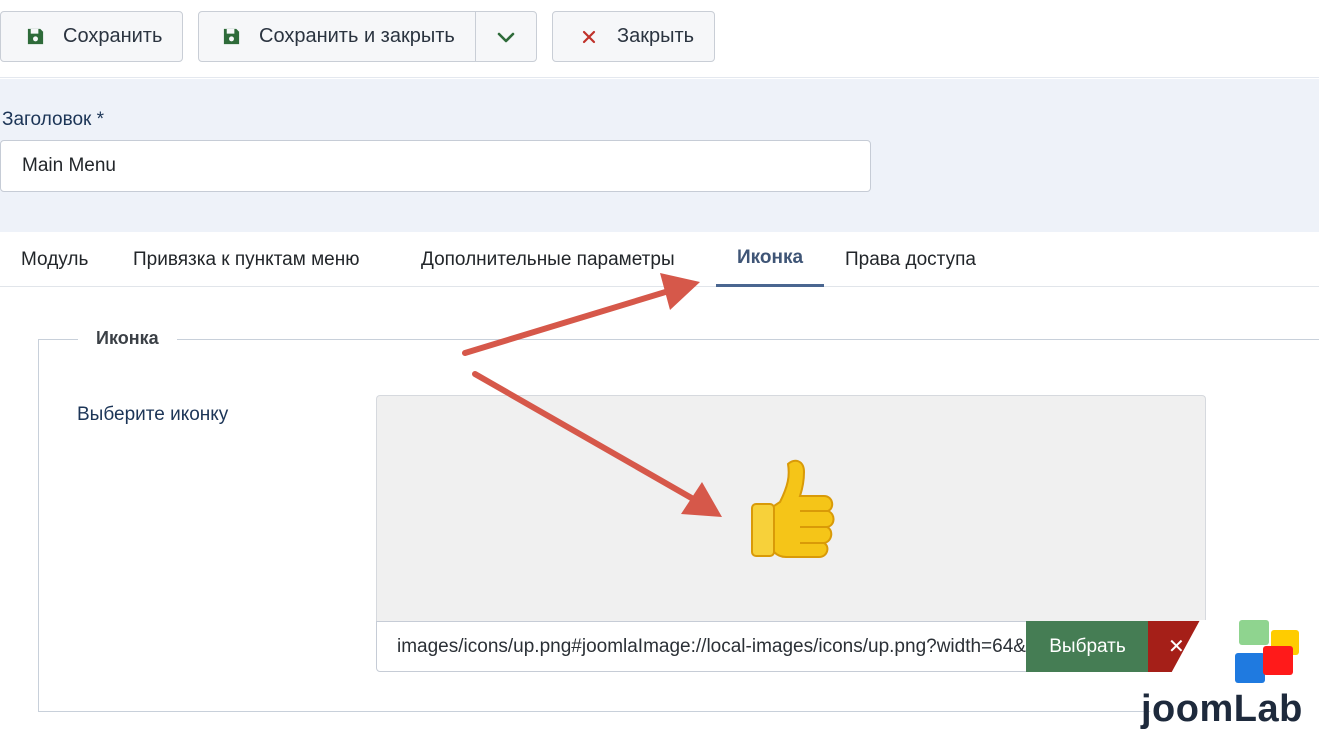 Image resolution: width=1319 pixels, height=753 pixels. Describe the element at coordinates (246, 259) in the screenshot. I see `tab-menu-assignment: Привязка к пунктам меню` at that location.